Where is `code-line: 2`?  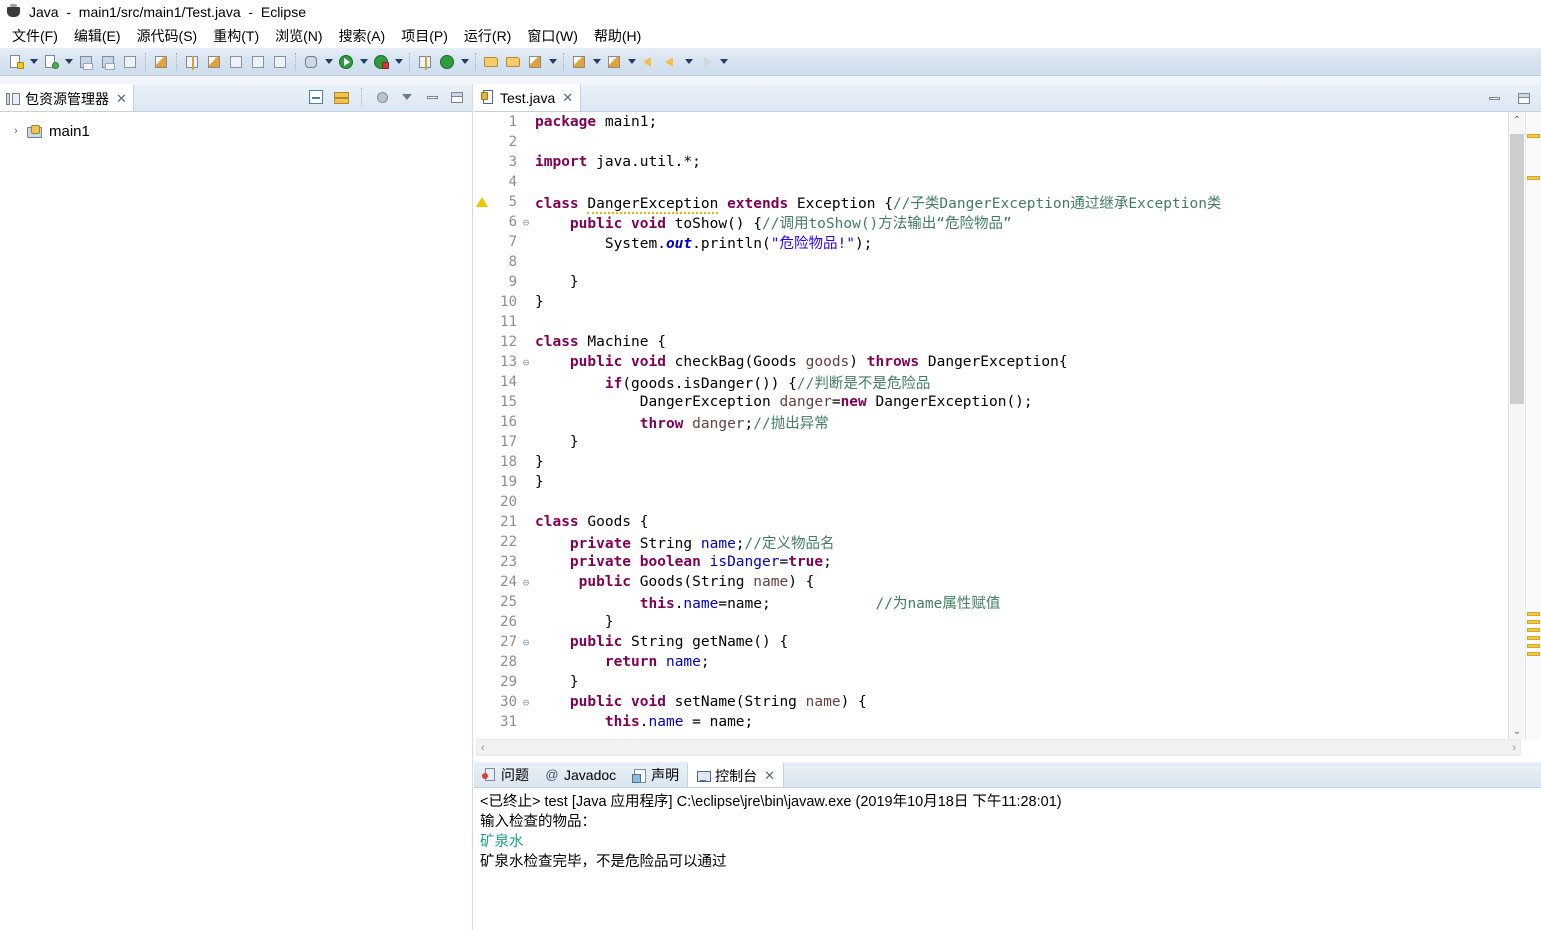
code-line: 2 is located at coordinates (1007, 142).